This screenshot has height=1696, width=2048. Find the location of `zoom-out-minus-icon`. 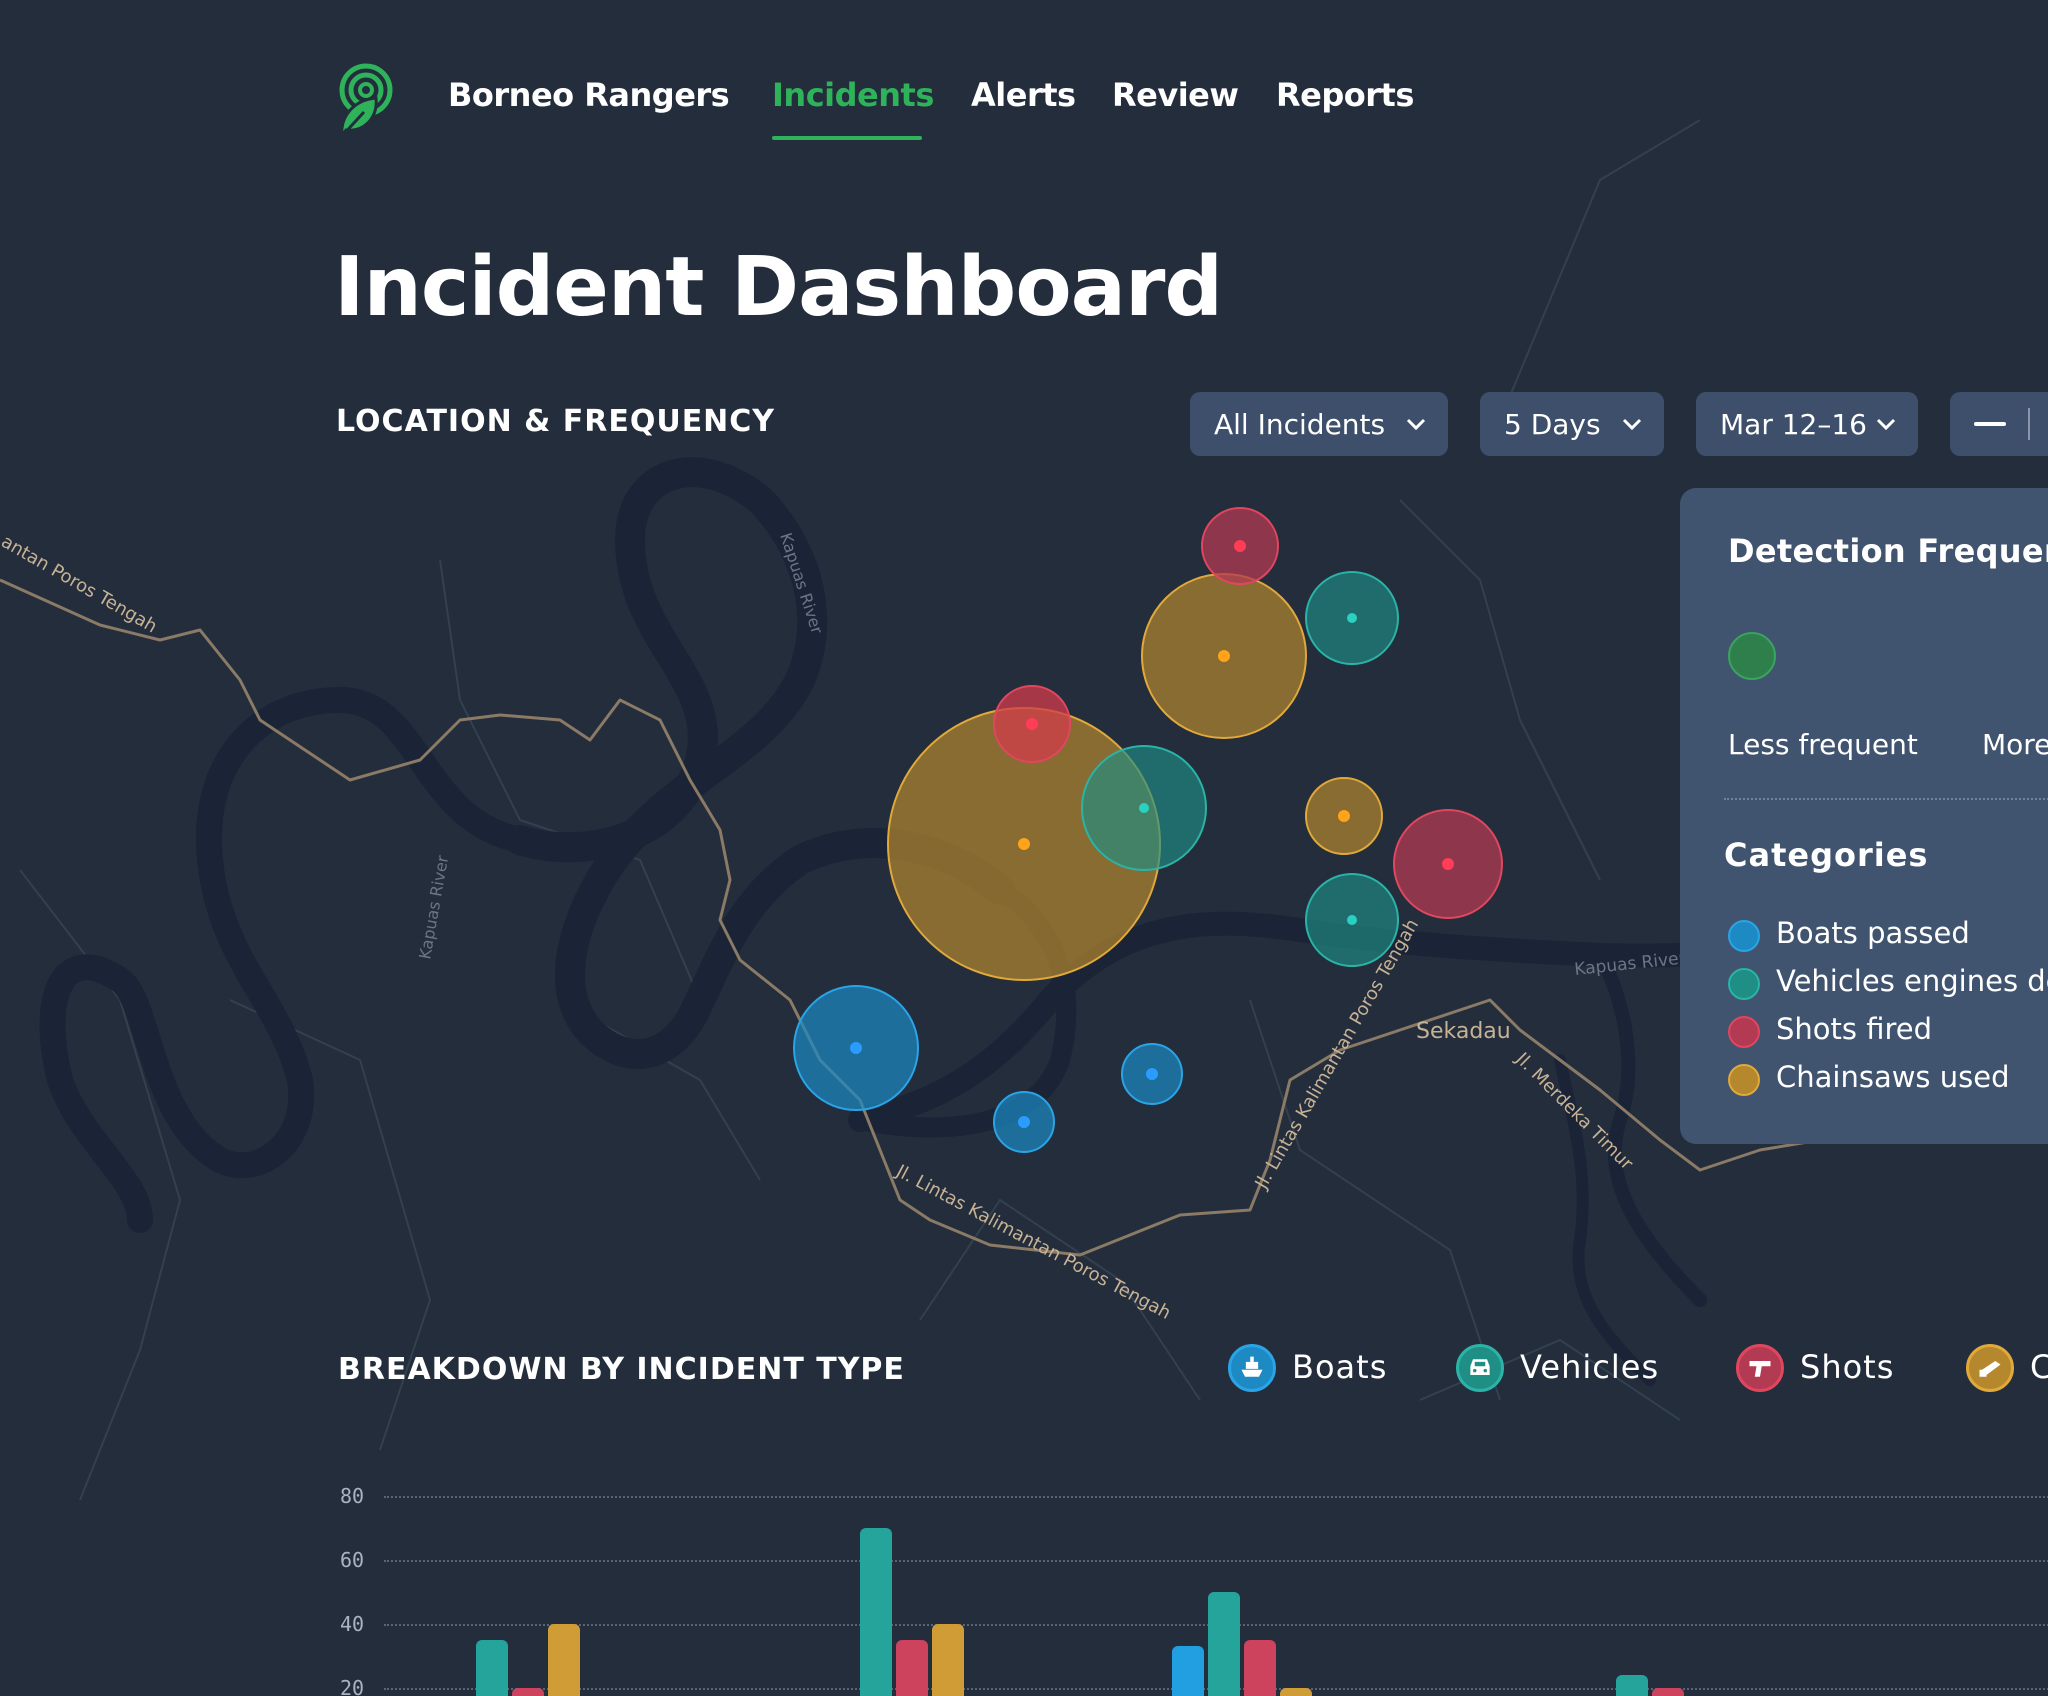

zoom-out-minus-icon is located at coordinates (1990, 424).